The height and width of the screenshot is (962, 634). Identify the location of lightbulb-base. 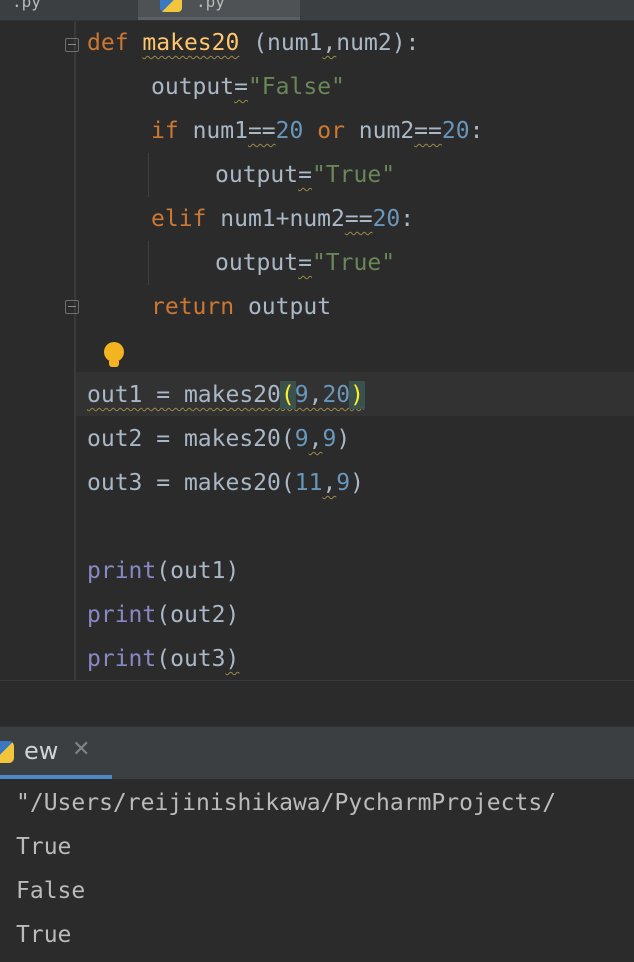
(114, 364).